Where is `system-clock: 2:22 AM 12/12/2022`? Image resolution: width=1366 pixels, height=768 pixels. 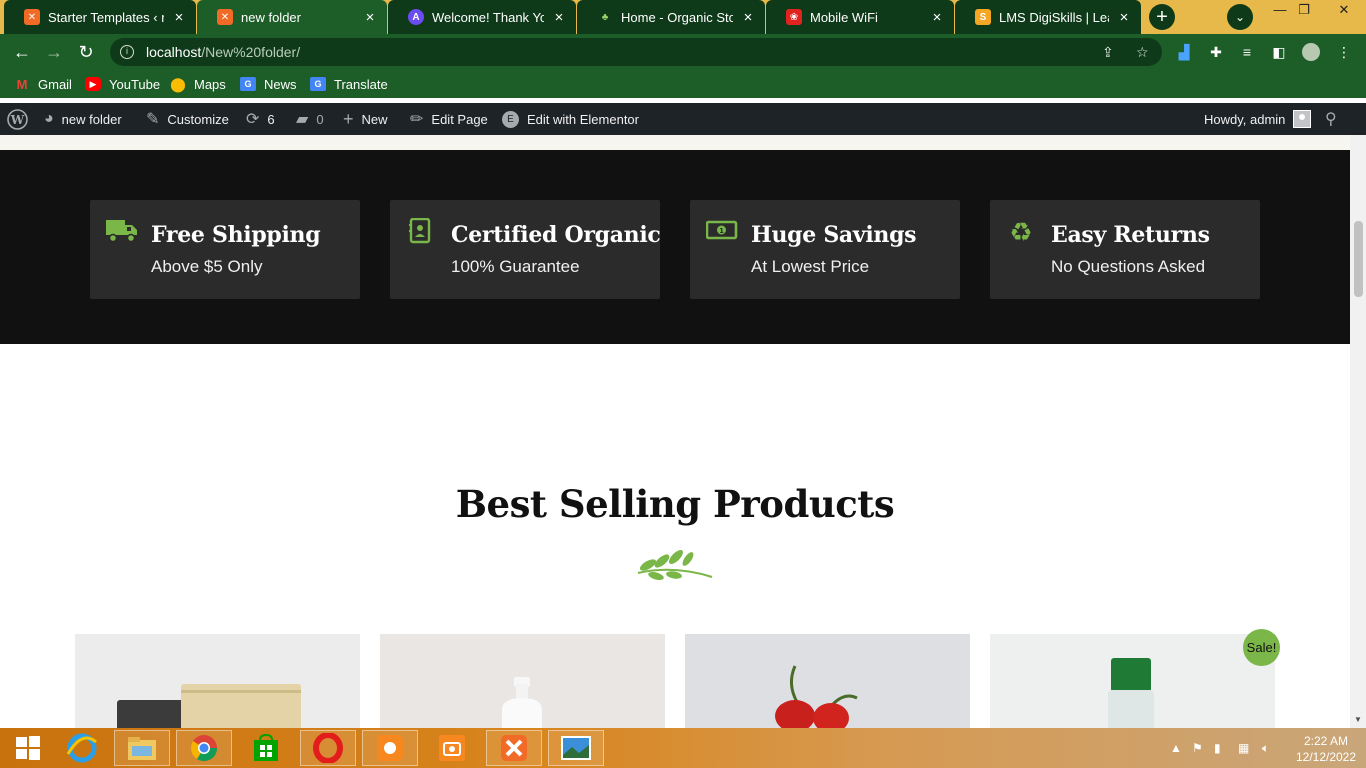 system-clock: 2:22 AM 12/12/2022 is located at coordinates (1326, 749).